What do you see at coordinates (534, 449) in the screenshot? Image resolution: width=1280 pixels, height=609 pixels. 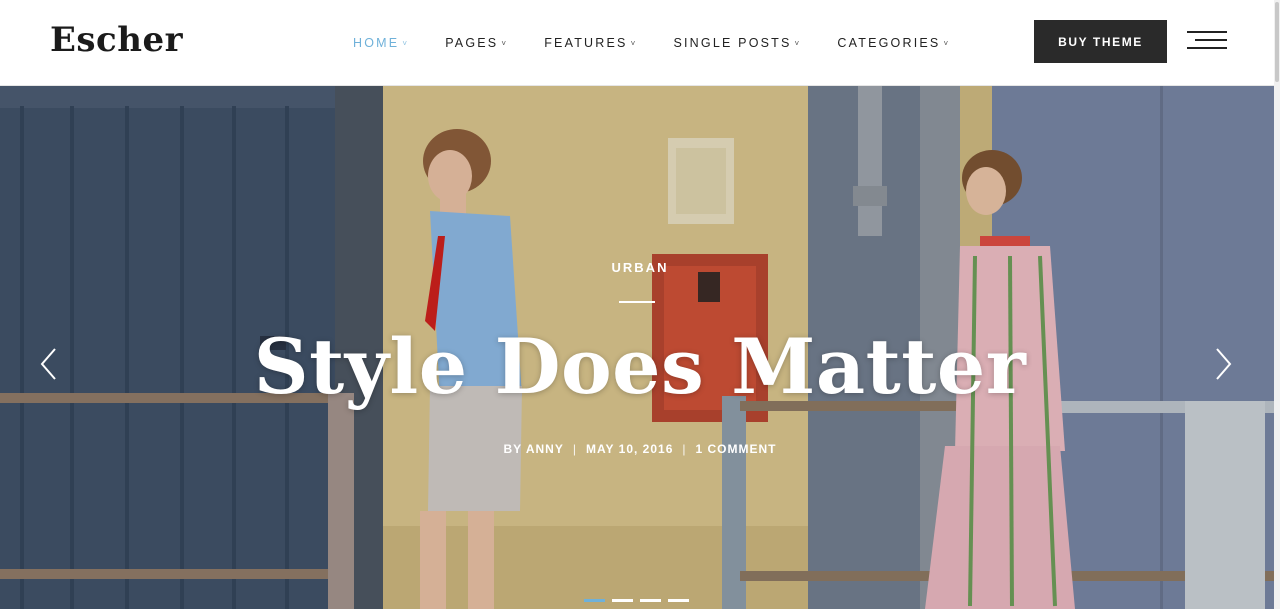 I see `post-author: BY ANNY` at bounding box center [534, 449].